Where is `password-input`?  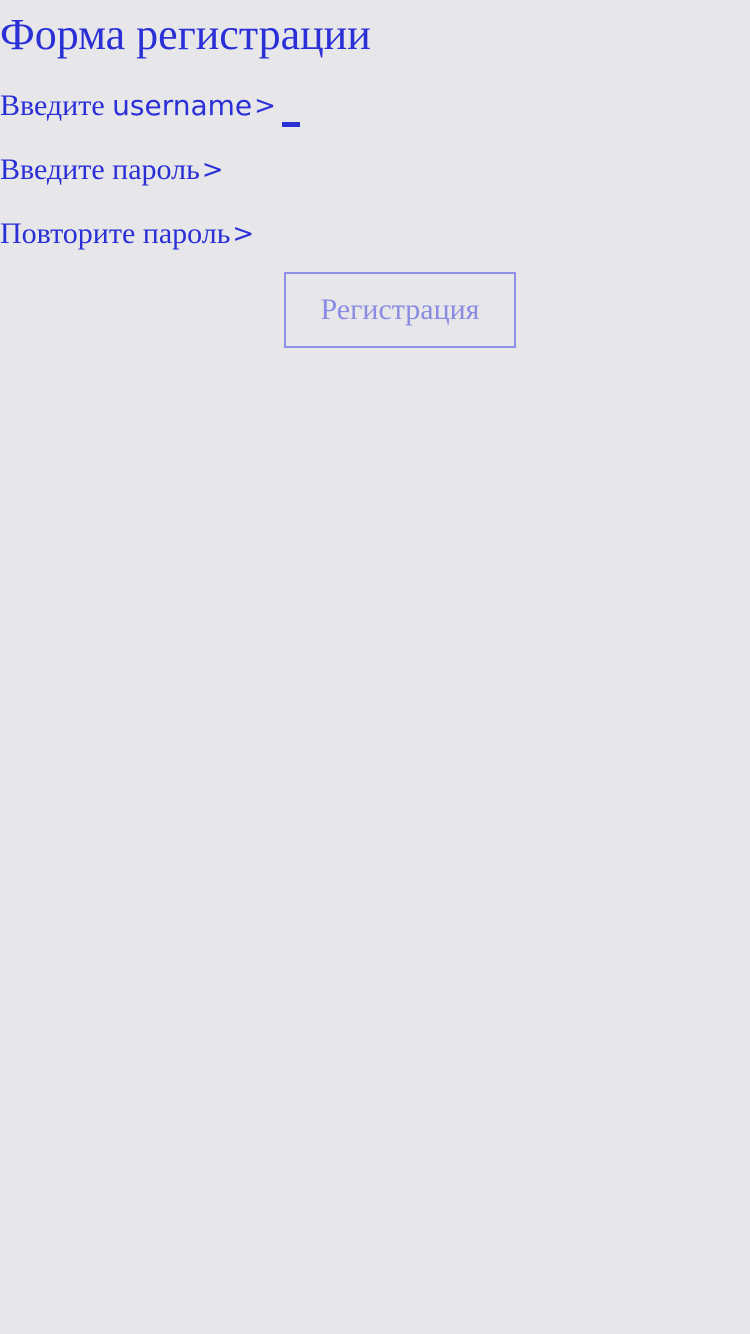
password-input is located at coordinates (293, 170).